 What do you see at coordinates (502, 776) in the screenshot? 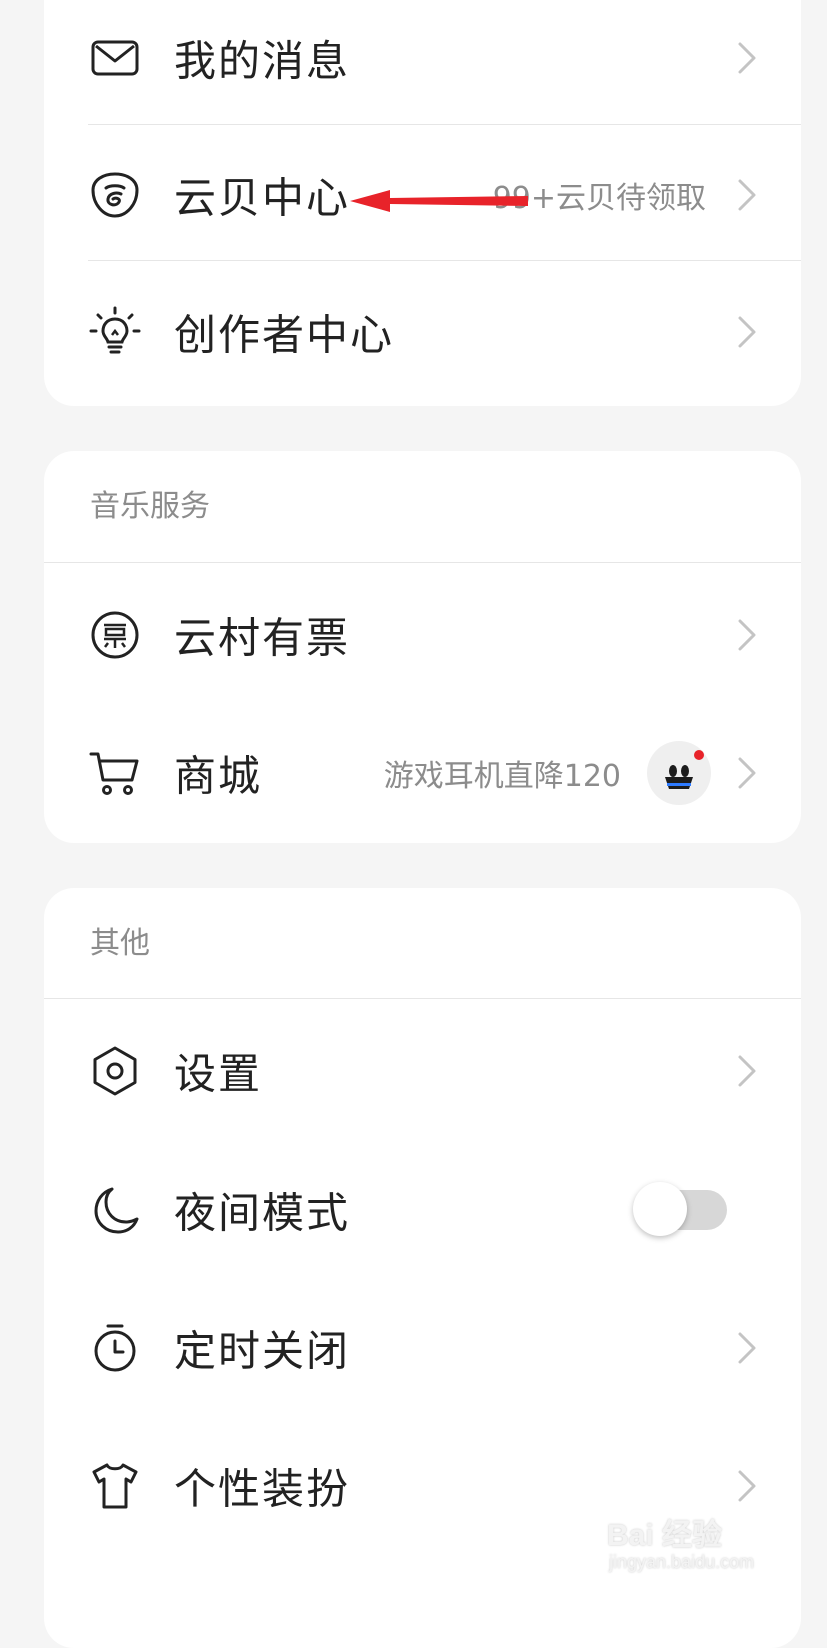
I see `mall-promo-hint: 游戏耳机直降120` at bounding box center [502, 776].